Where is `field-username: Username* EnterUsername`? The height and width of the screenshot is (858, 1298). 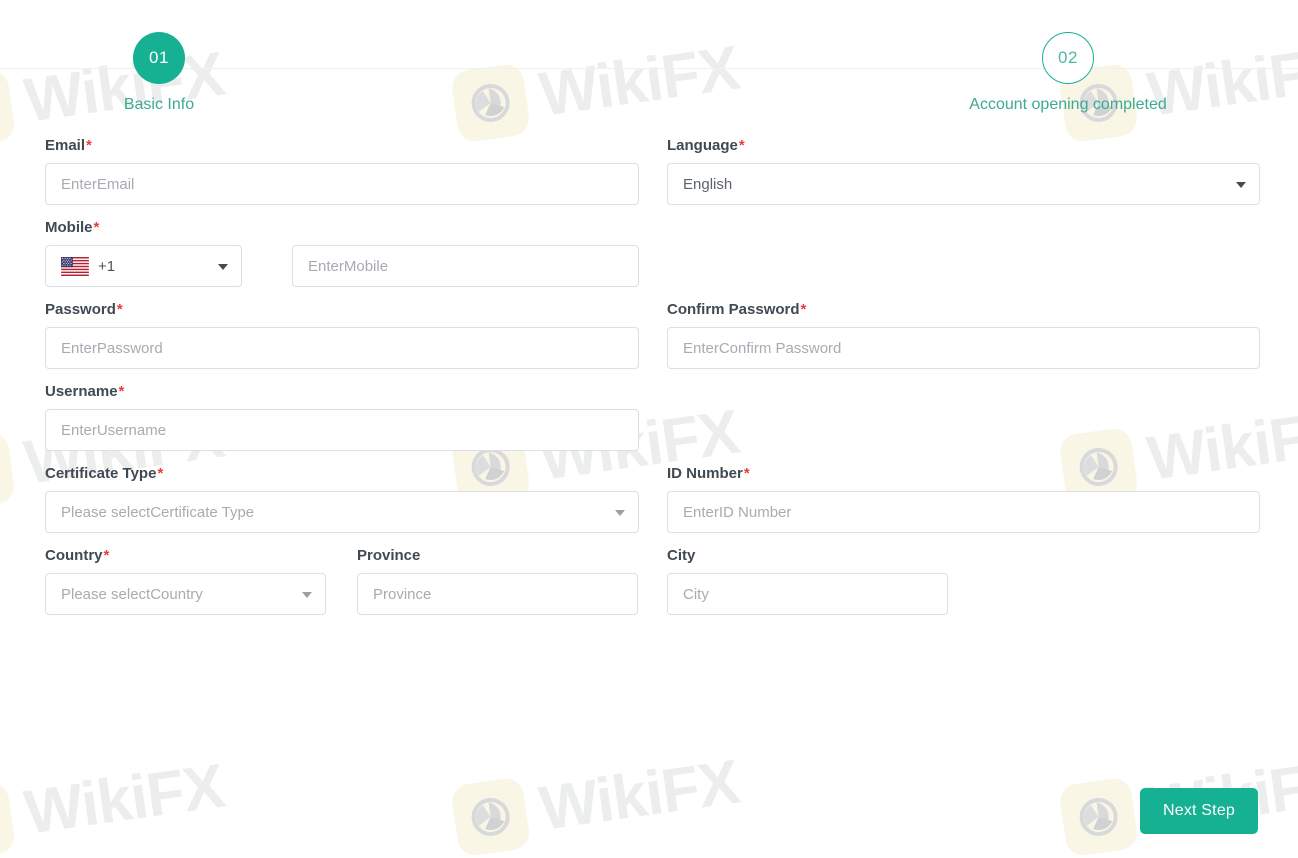 field-username: Username* EnterUsername is located at coordinates (342, 417).